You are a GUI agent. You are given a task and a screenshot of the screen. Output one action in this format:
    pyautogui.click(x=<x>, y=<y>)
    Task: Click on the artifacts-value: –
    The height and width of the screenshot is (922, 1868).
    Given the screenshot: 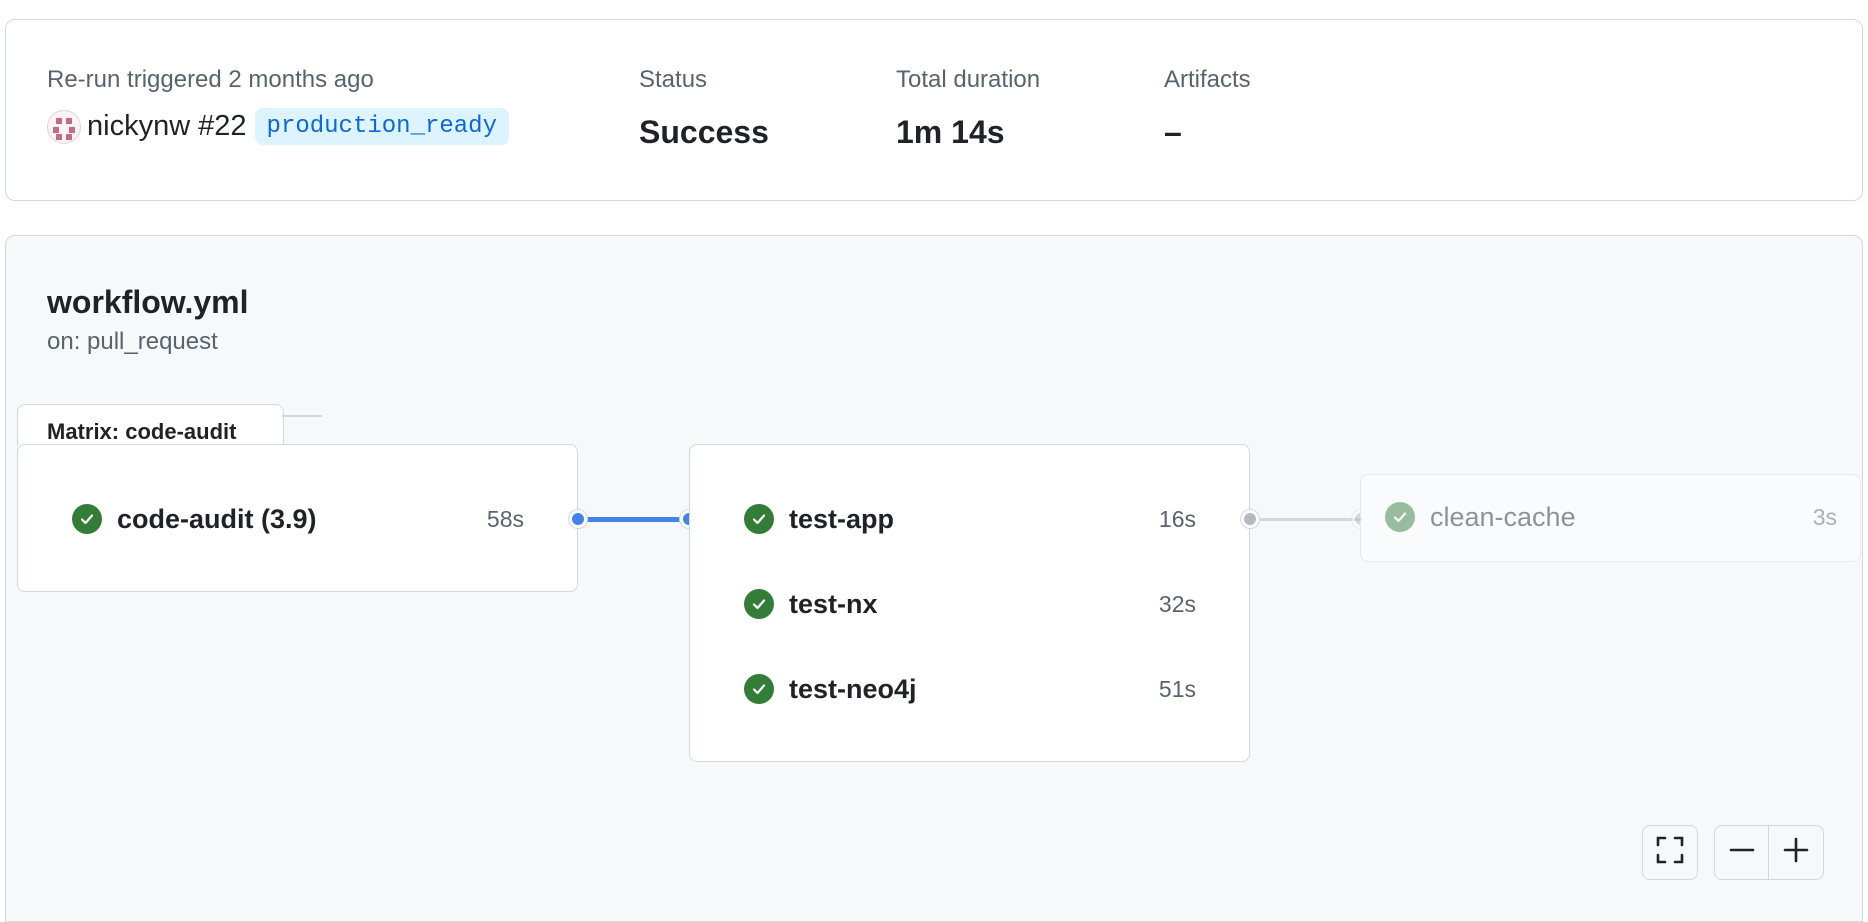 What is the action you would take?
    pyautogui.click(x=1173, y=132)
    